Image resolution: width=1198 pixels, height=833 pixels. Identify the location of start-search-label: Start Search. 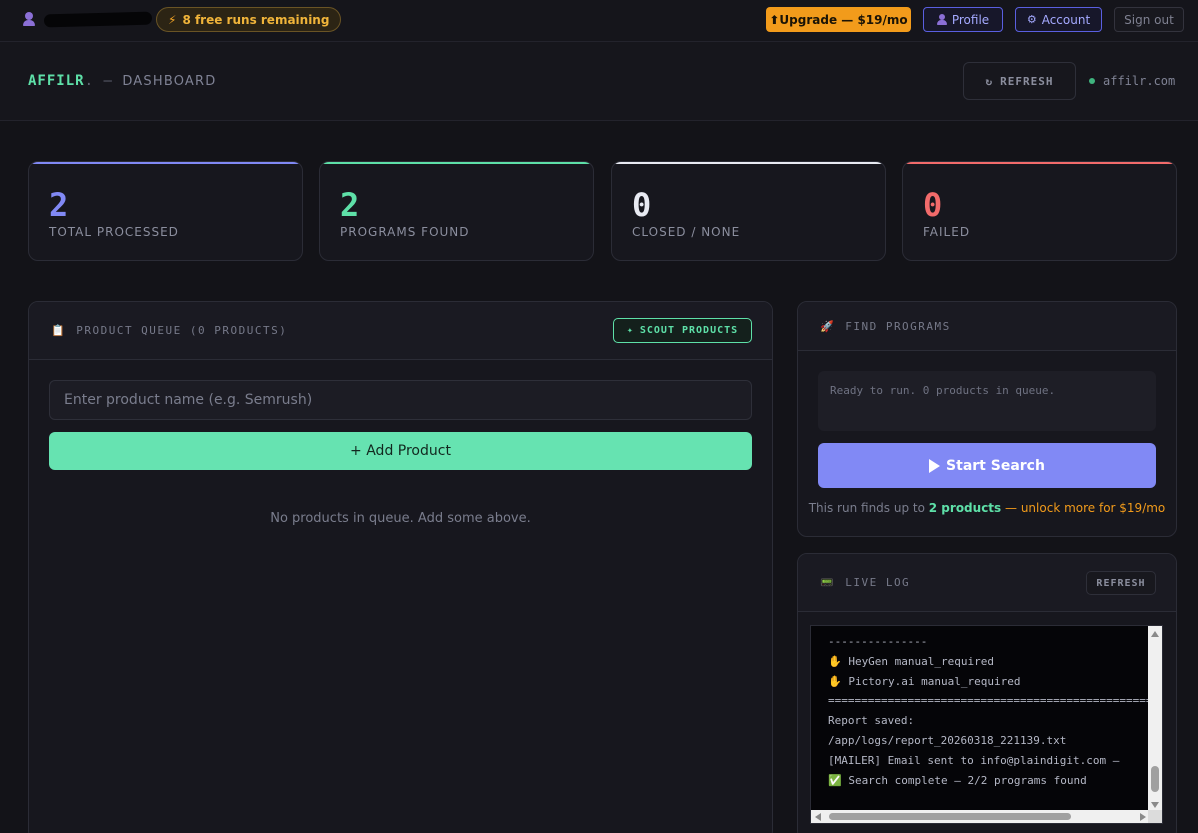
(995, 465).